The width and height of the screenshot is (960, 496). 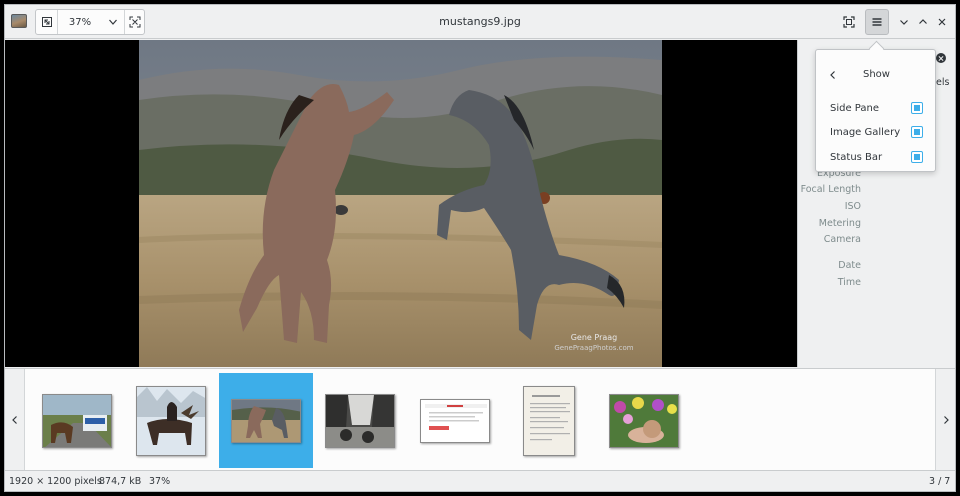 I want to click on waterfall-thumbnail, so click(x=360, y=420).